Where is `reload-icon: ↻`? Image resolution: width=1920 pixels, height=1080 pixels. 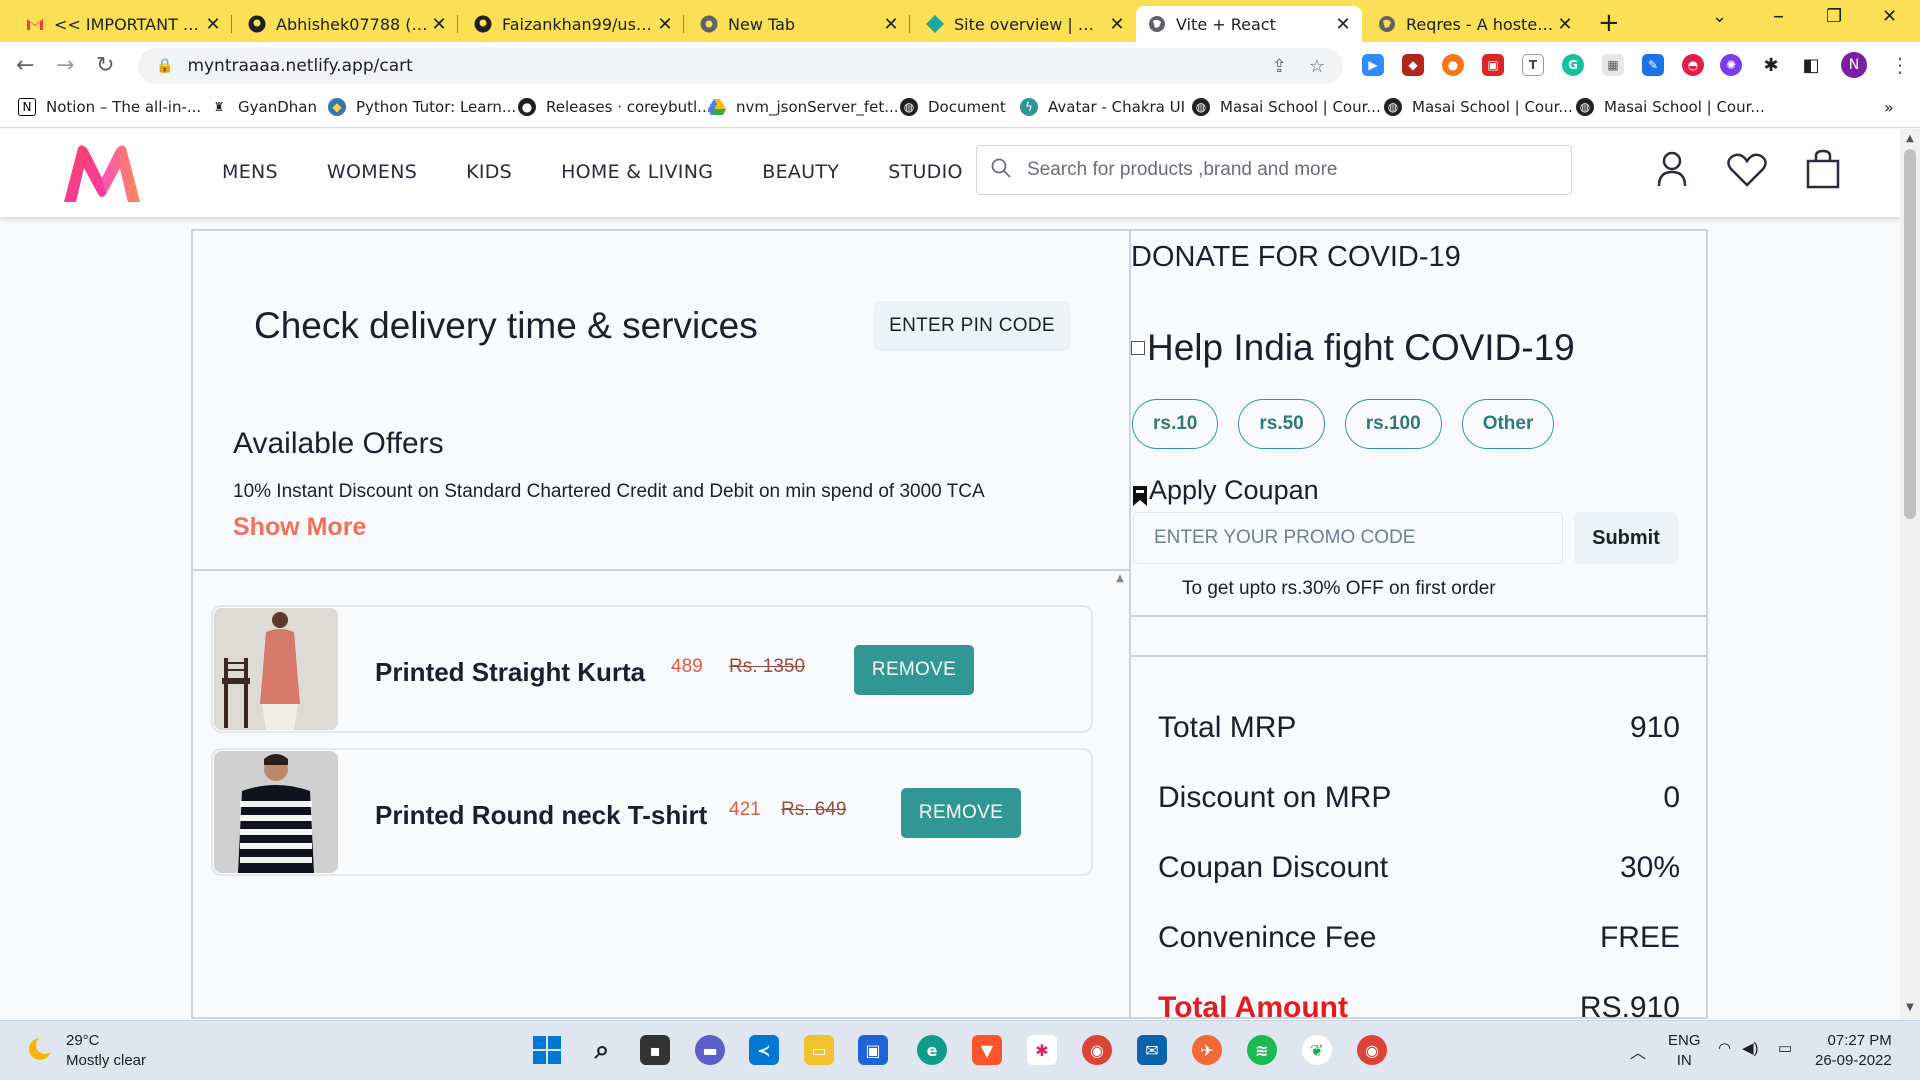 reload-icon: ↻ is located at coordinates (105, 65).